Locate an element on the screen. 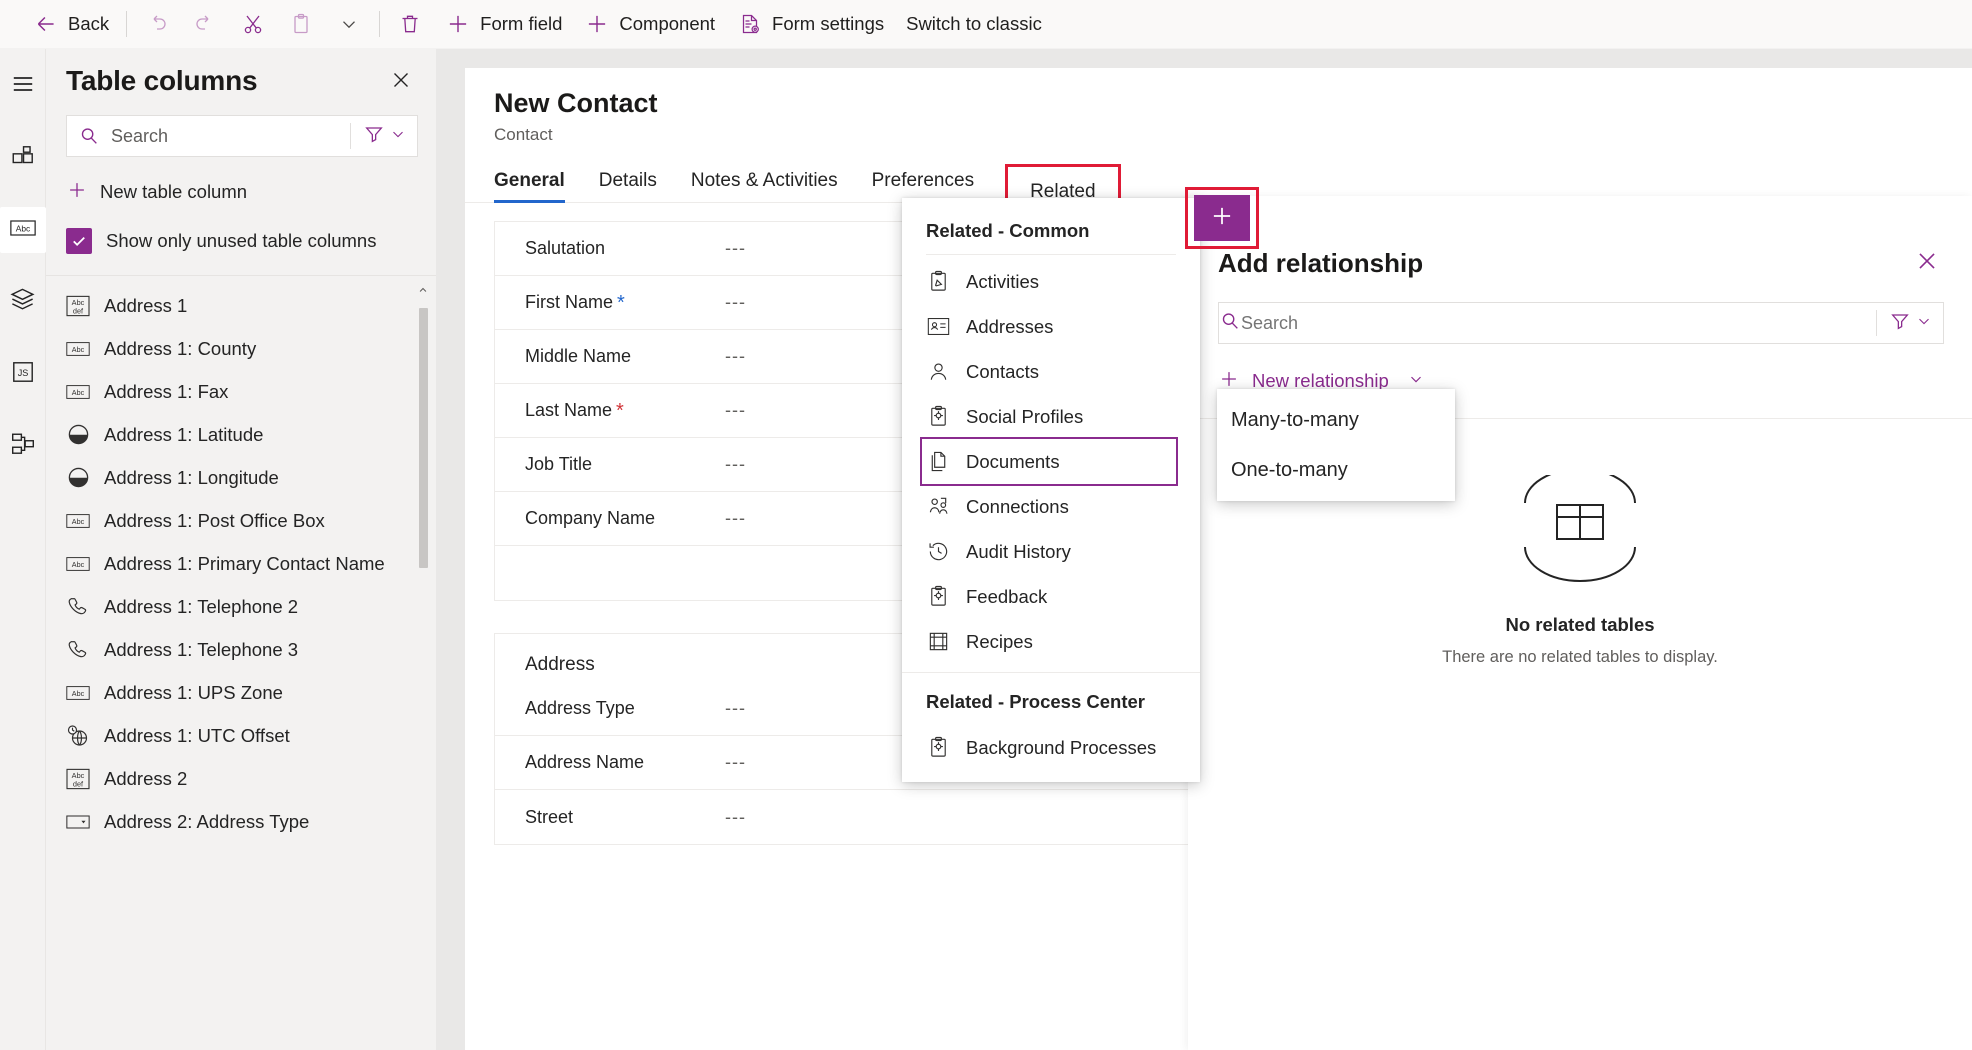 This screenshot has height=1050, width=1972. svg-text: def is located at coordinates (78, 783).